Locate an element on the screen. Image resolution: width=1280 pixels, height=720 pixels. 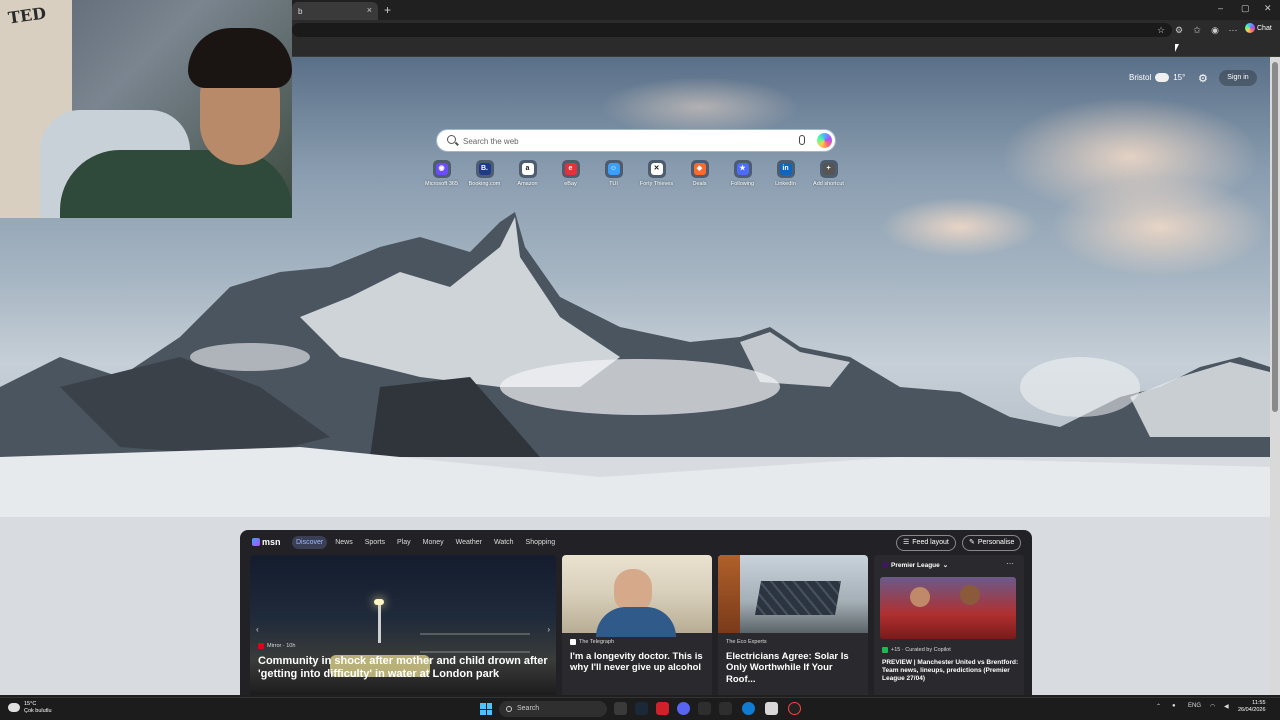
favorites-icon: ✩ is located at coordinates (1197, 30).